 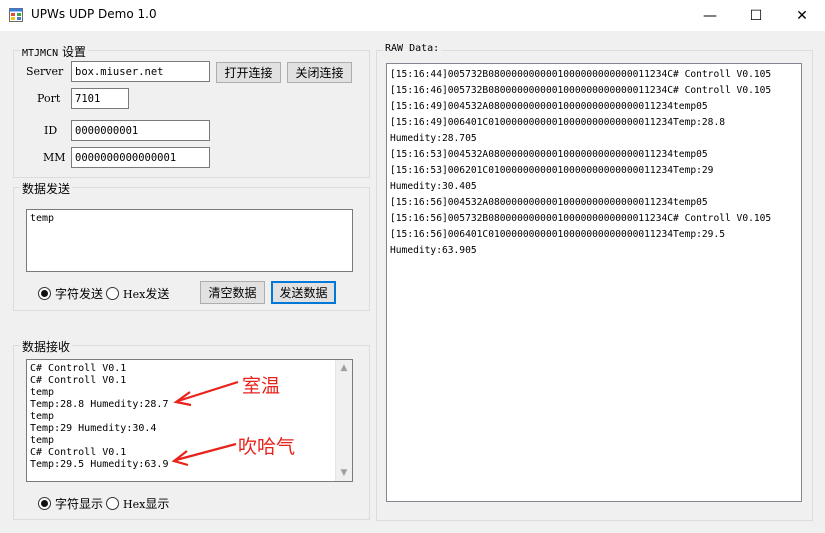 I want to click on receive-scrollbar: ▲ ▼, so click(x=343, y=420).